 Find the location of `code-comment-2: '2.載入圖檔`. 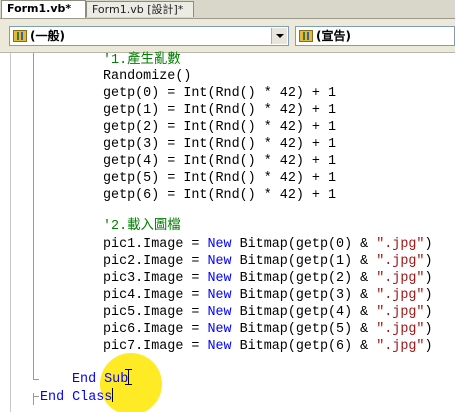

code-comment-2: '2.載入圖檔 is located at coordinates (142, 226).